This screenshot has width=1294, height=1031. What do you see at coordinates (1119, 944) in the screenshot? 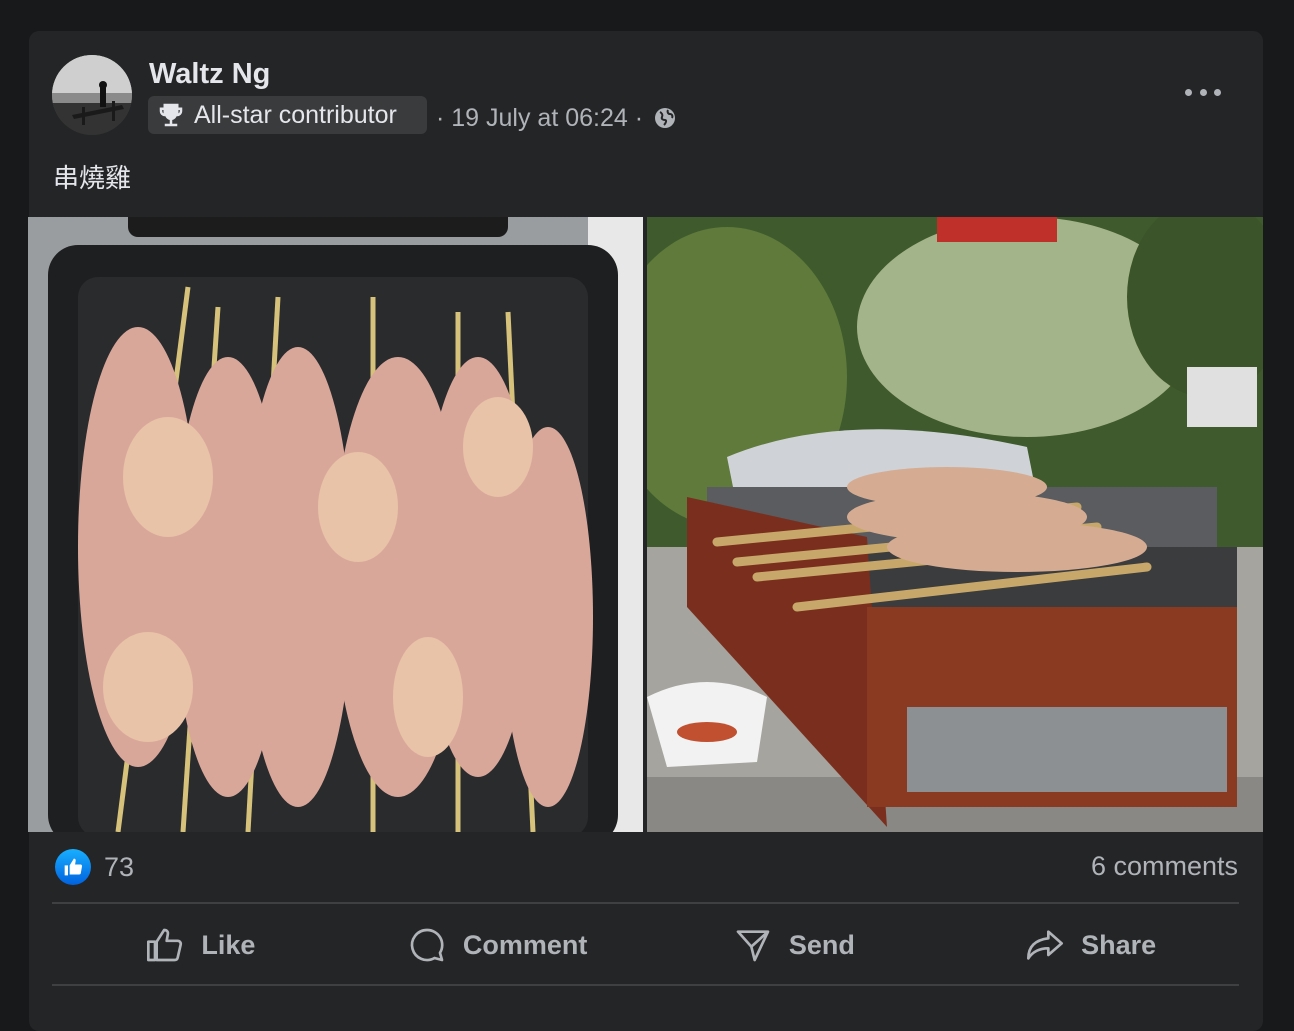
I see `share-label: Share` at bounding box center [1119, 944].